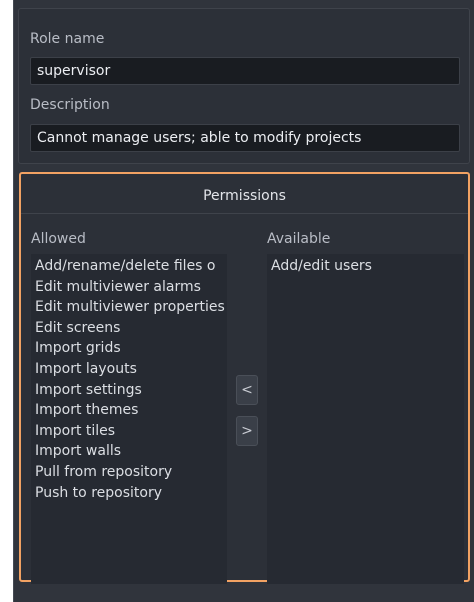 The image size is (474, 602). Describe the element at coordinates (129, 266) in the screenshot. I see `list-item: Add/rename/delete files o` at that location.